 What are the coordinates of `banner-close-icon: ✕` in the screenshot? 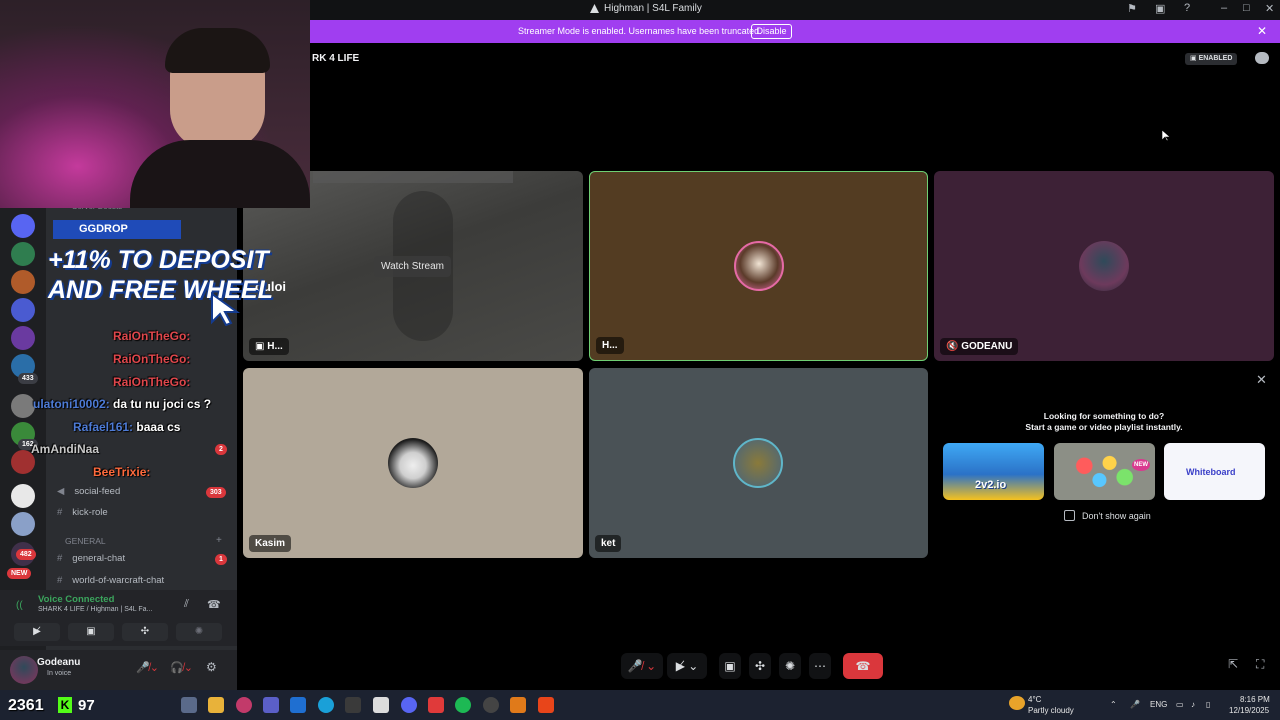 It's located at (1262, 31).